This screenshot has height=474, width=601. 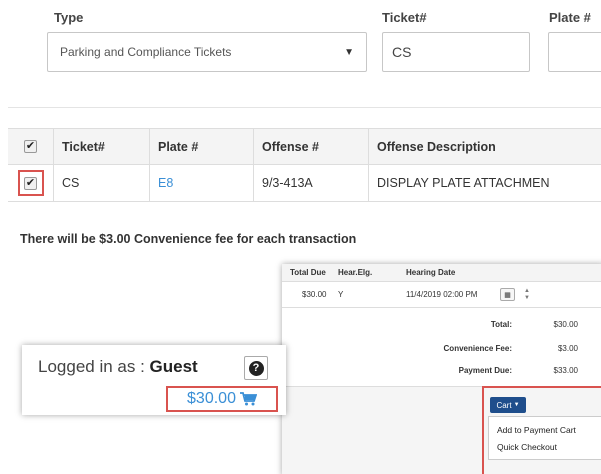 I want to click on help-icon: ?, so click(x=256, y=368).